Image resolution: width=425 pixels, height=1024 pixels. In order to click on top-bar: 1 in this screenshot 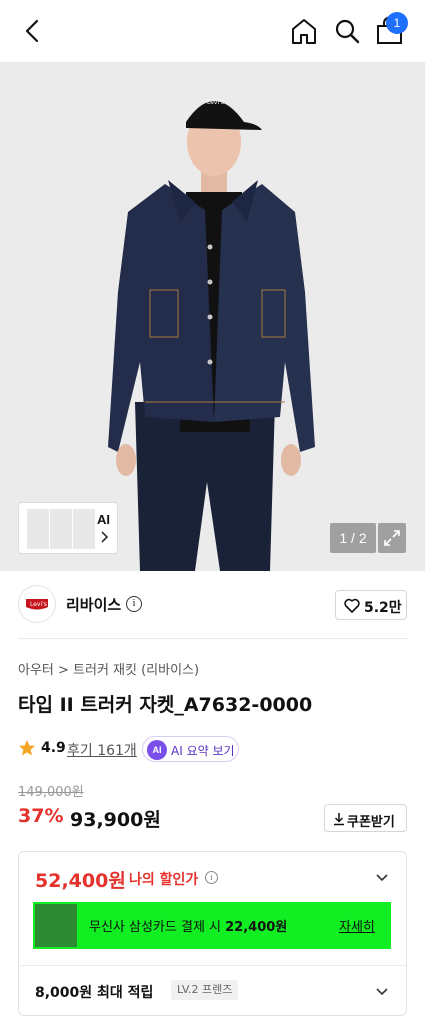, I will do `click(212, 31)`.